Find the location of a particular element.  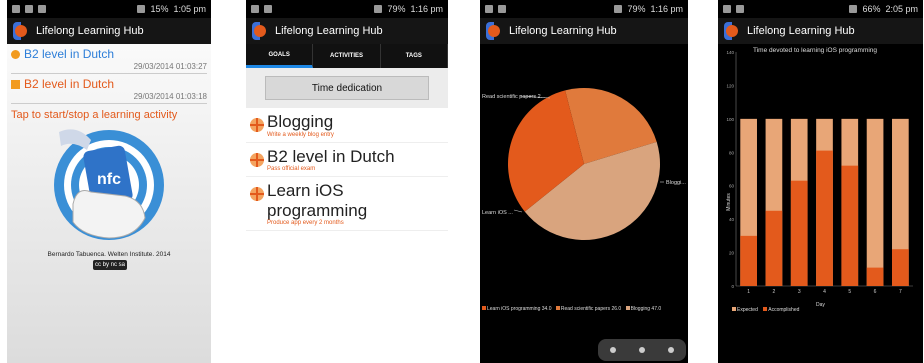

tab-tags: TAGS is located at coordinates (414, 56).